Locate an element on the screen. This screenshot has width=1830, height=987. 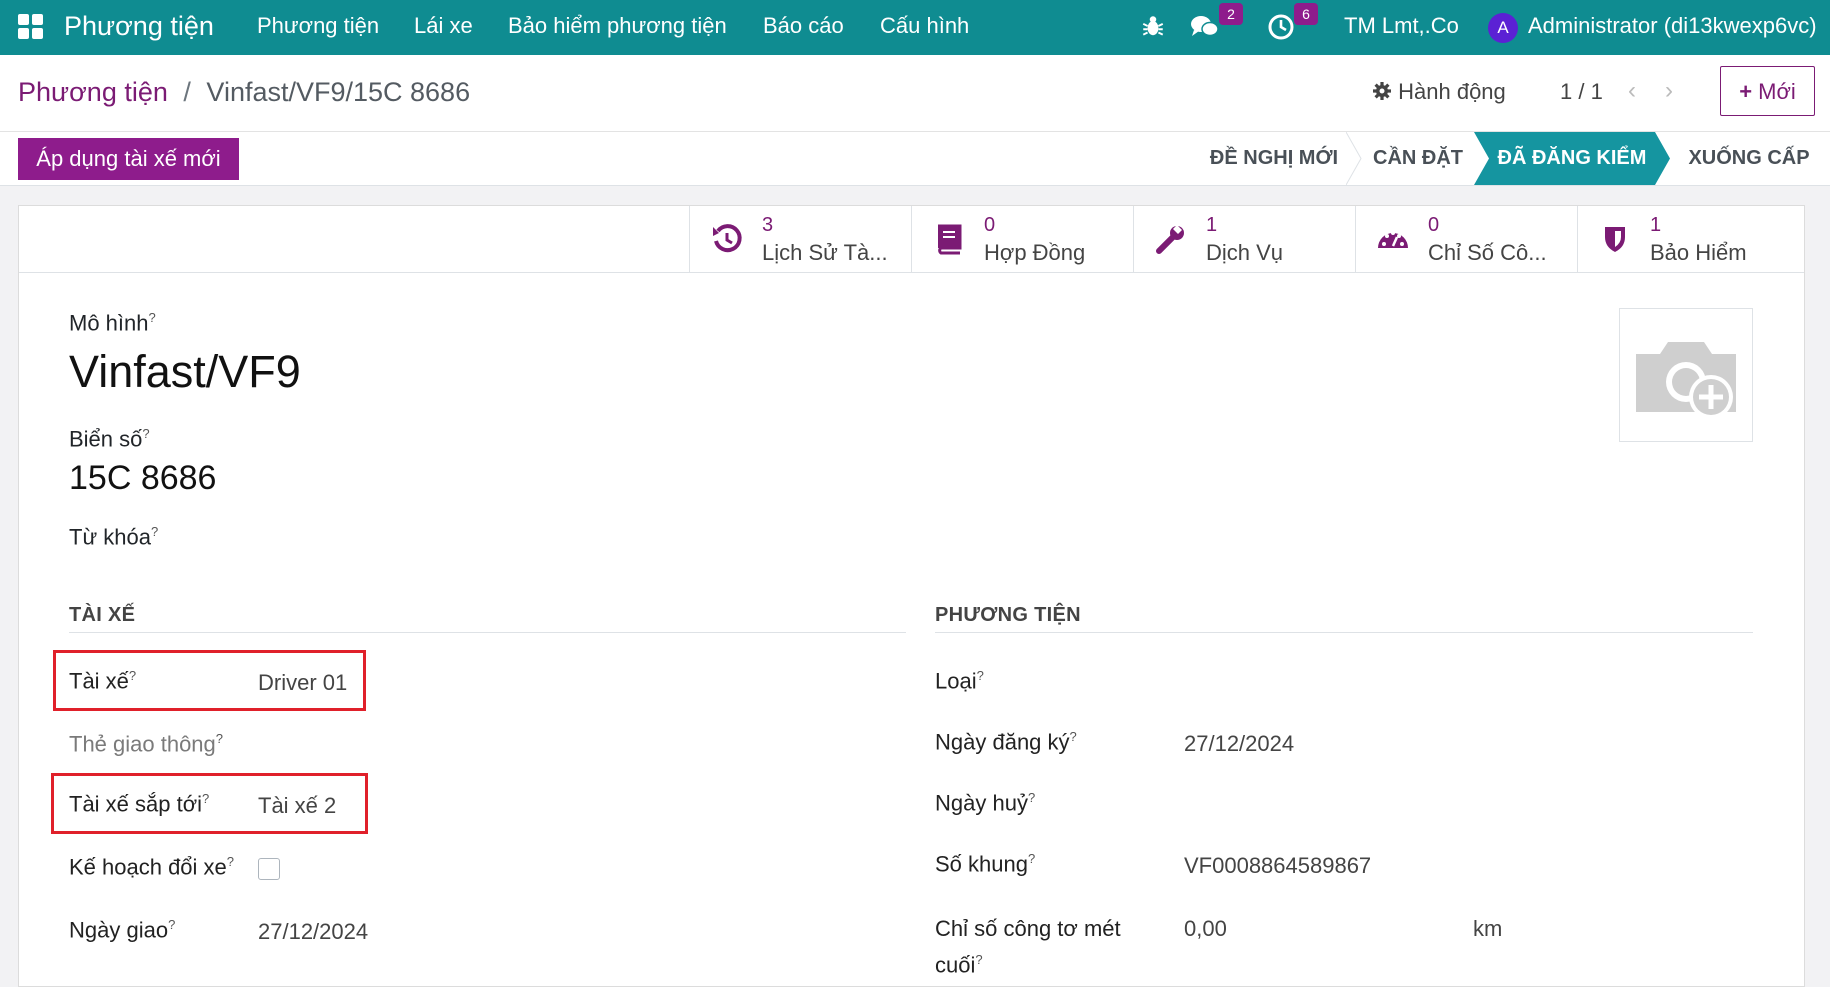
plus-icon: + is located at coordinates (1746, 91).